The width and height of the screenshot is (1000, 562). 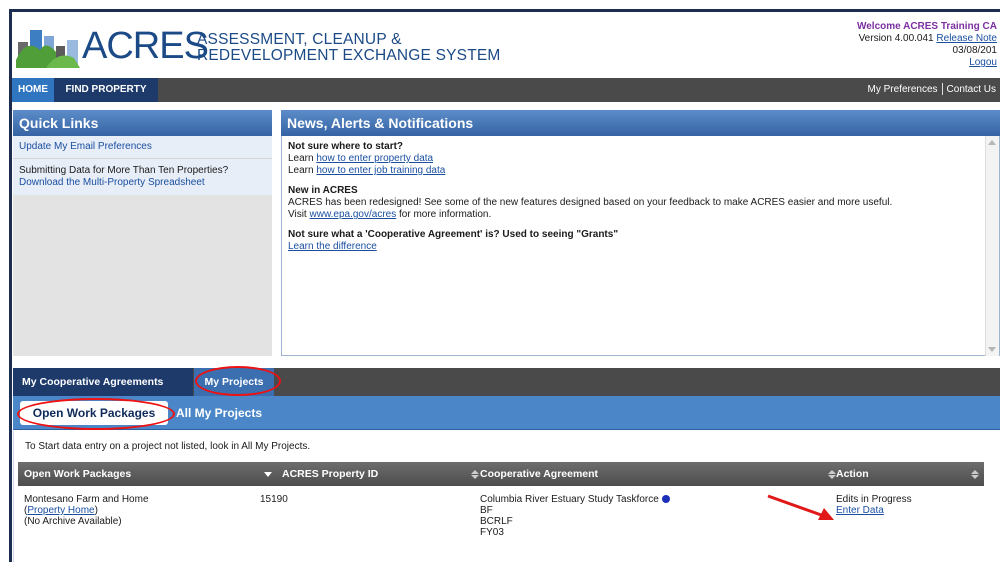 I want to click on nav-divider, so click(x=942, y=89).